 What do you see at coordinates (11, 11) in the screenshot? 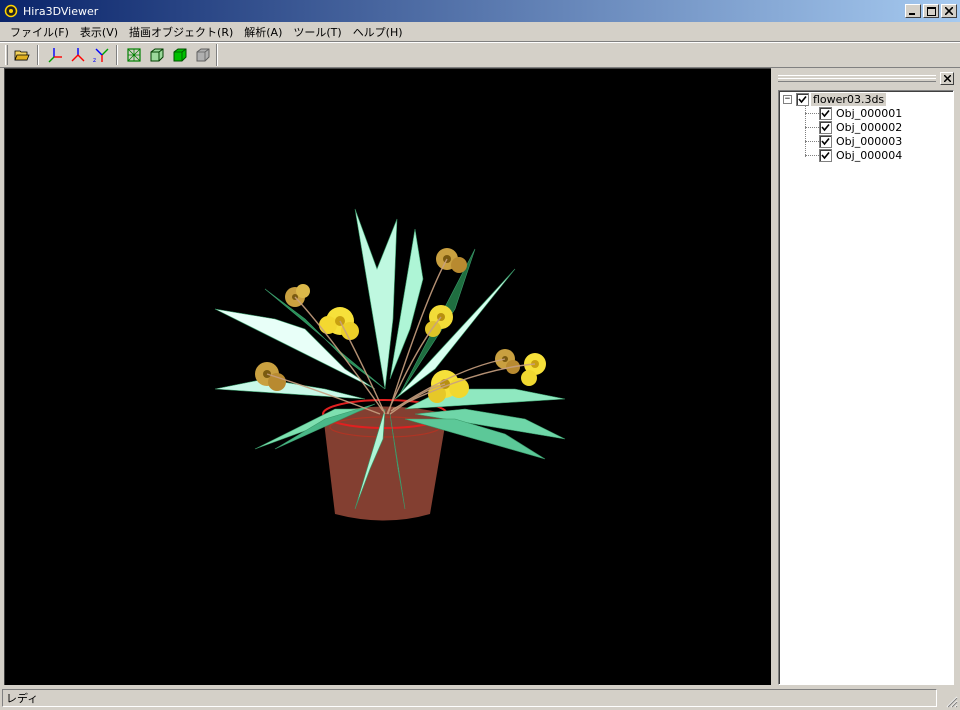
I see `app-icon` at bounding box center [11, 11].